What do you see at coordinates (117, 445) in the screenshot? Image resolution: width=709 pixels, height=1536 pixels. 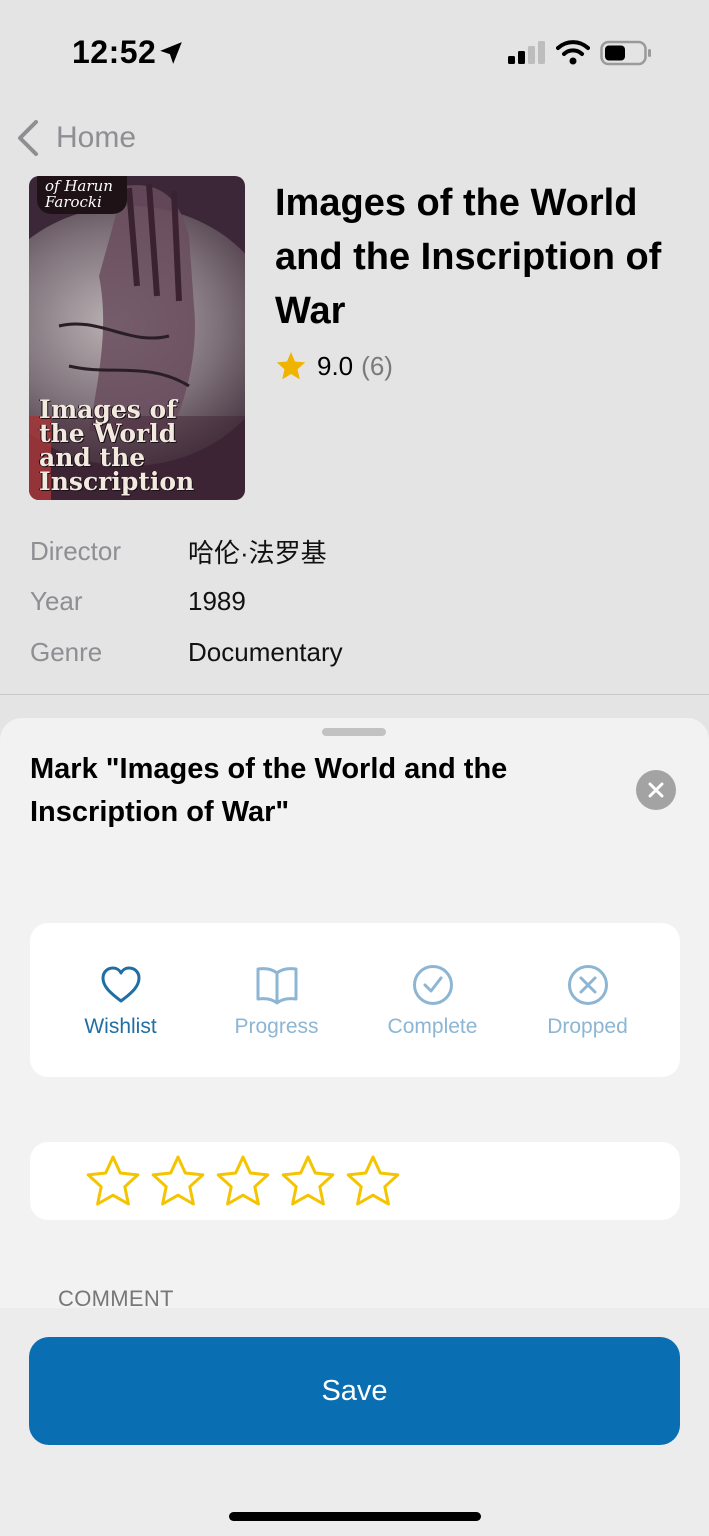 I see `poster-title-text: Images of the World and the Inscription` at bounding box center [117, 445].